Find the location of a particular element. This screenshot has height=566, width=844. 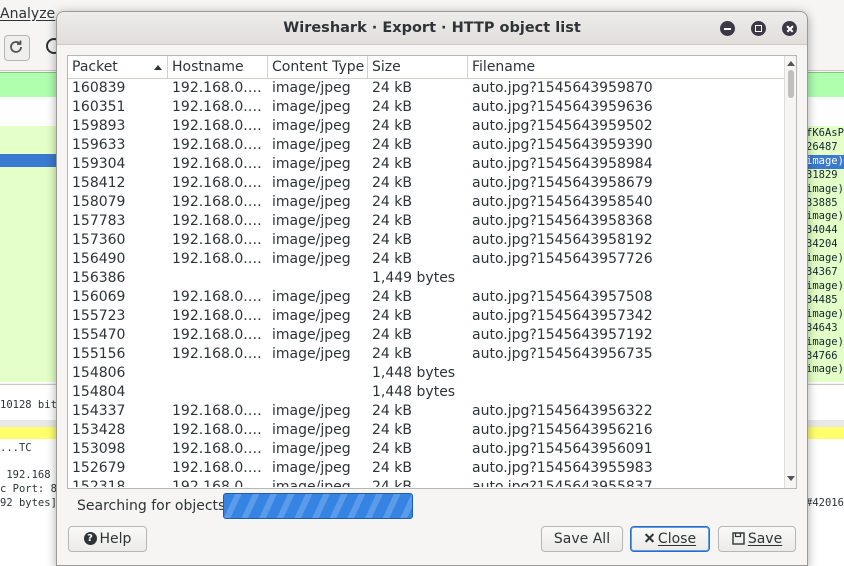

save-button: Save is located at coordinates (757, 539).